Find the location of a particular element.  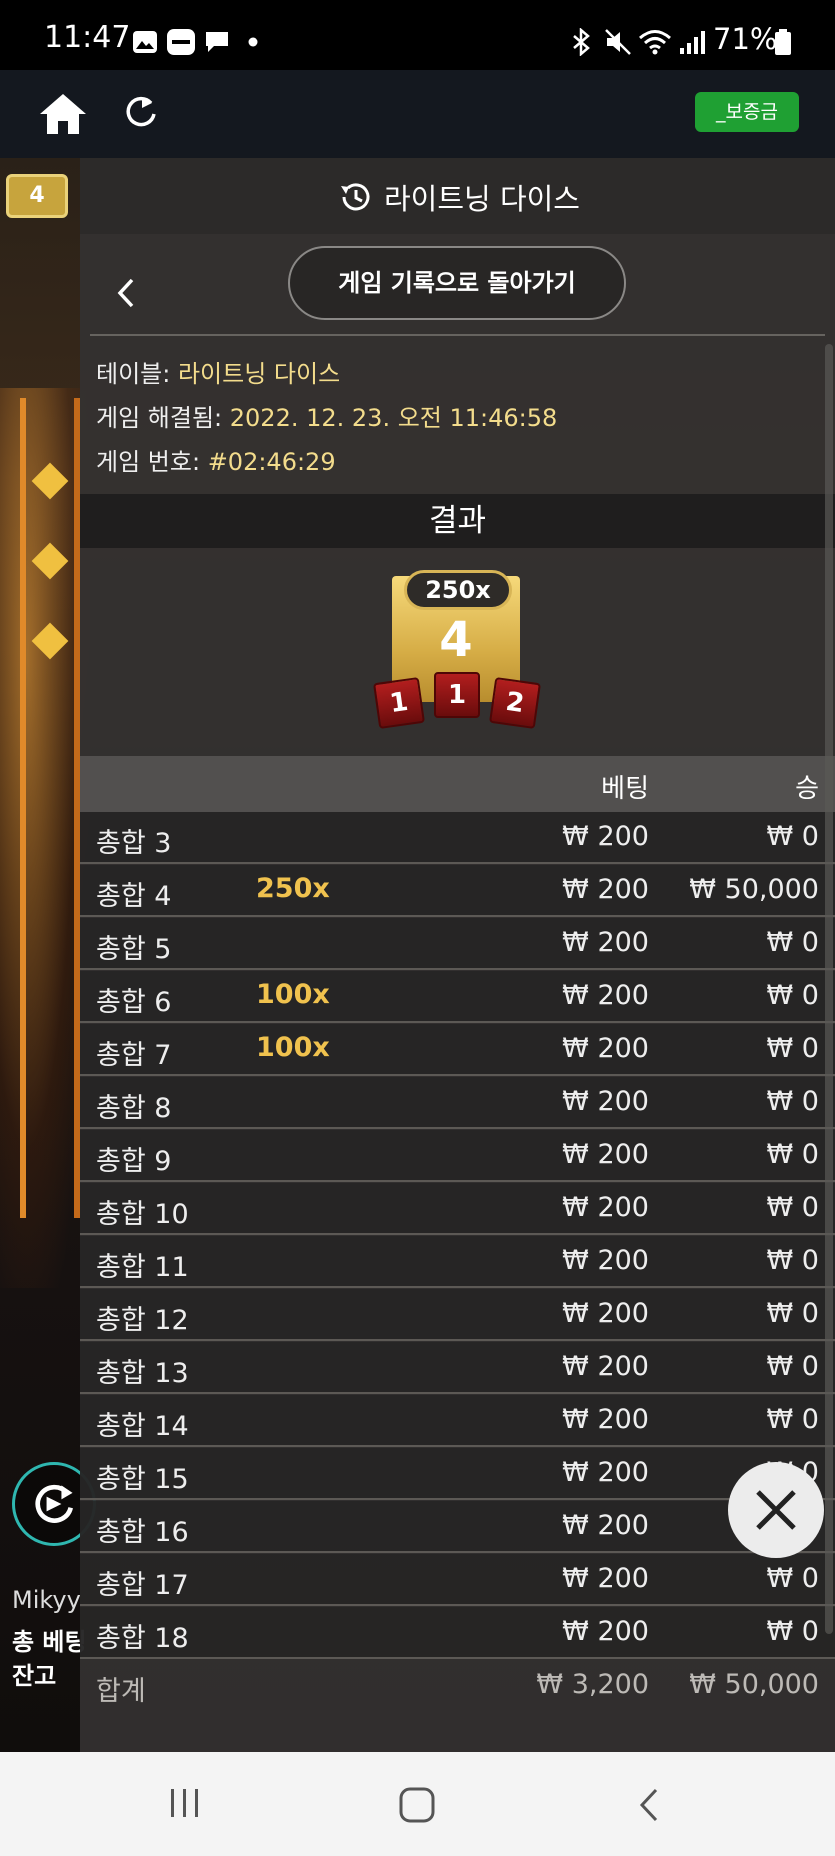

total-bet-background: 총 베팅 is located at coordinates (49, 1642).